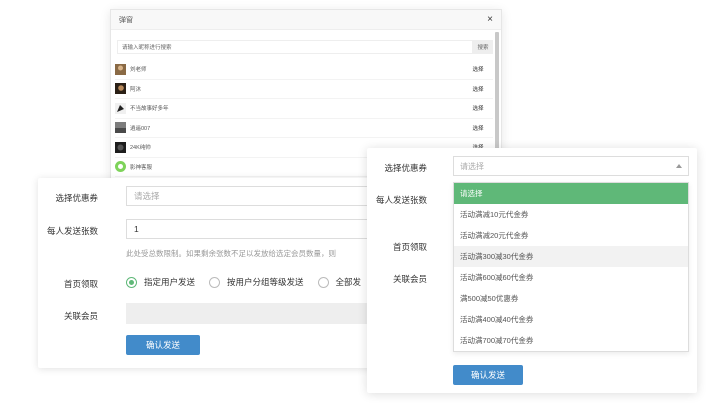 This screenshot has height=407, width=711. I want to click on user-row: 逍遥007 选择, so click(304, 128).